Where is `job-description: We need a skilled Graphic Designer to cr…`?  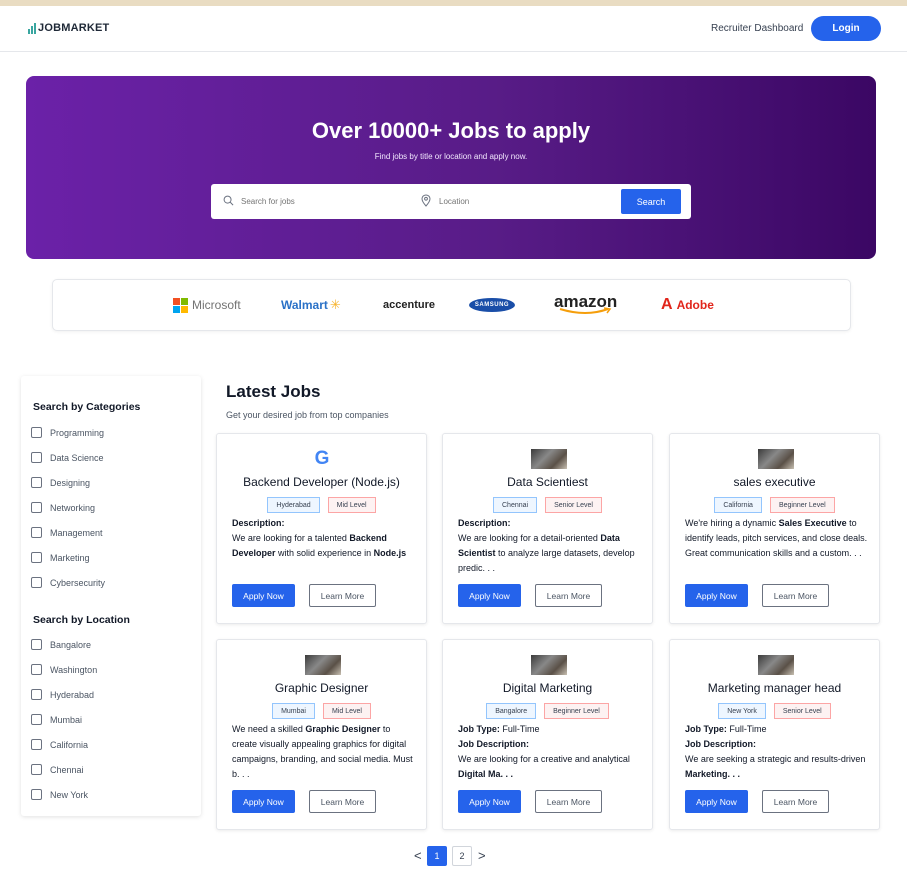
job-description: We need a skilled Graphic Designer to cr… is located at coordinates (324, 752).